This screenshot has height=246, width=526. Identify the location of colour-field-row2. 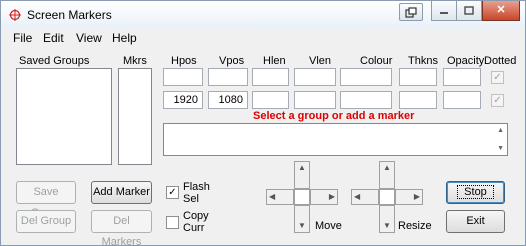
(366, 100).